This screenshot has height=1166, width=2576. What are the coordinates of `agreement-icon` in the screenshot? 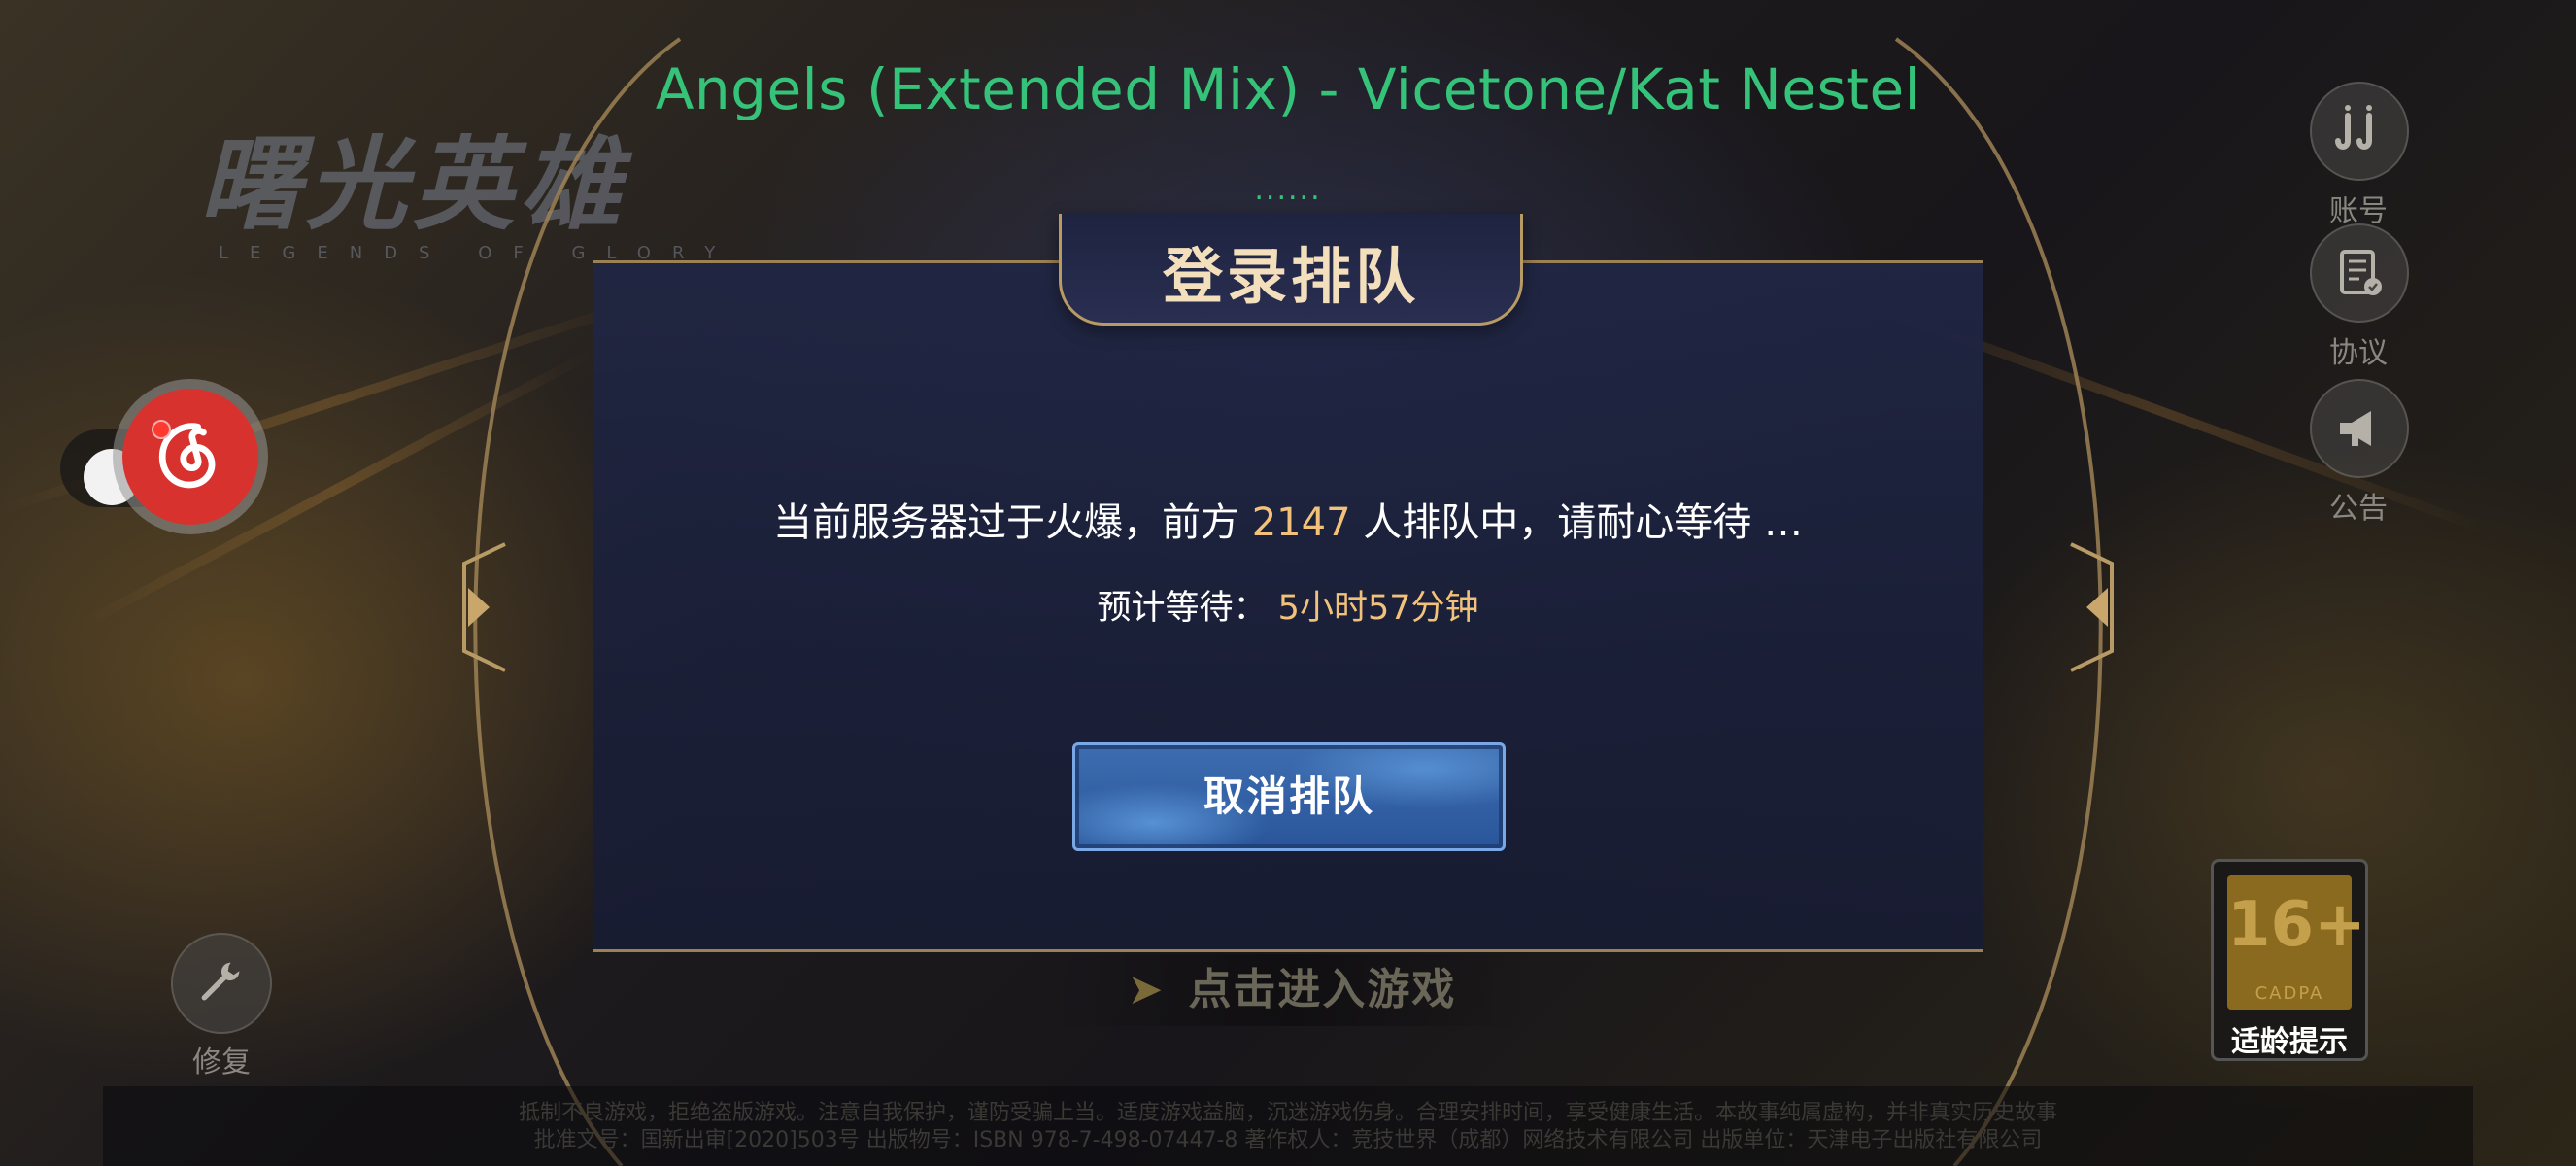 It's located at (2359, 273).